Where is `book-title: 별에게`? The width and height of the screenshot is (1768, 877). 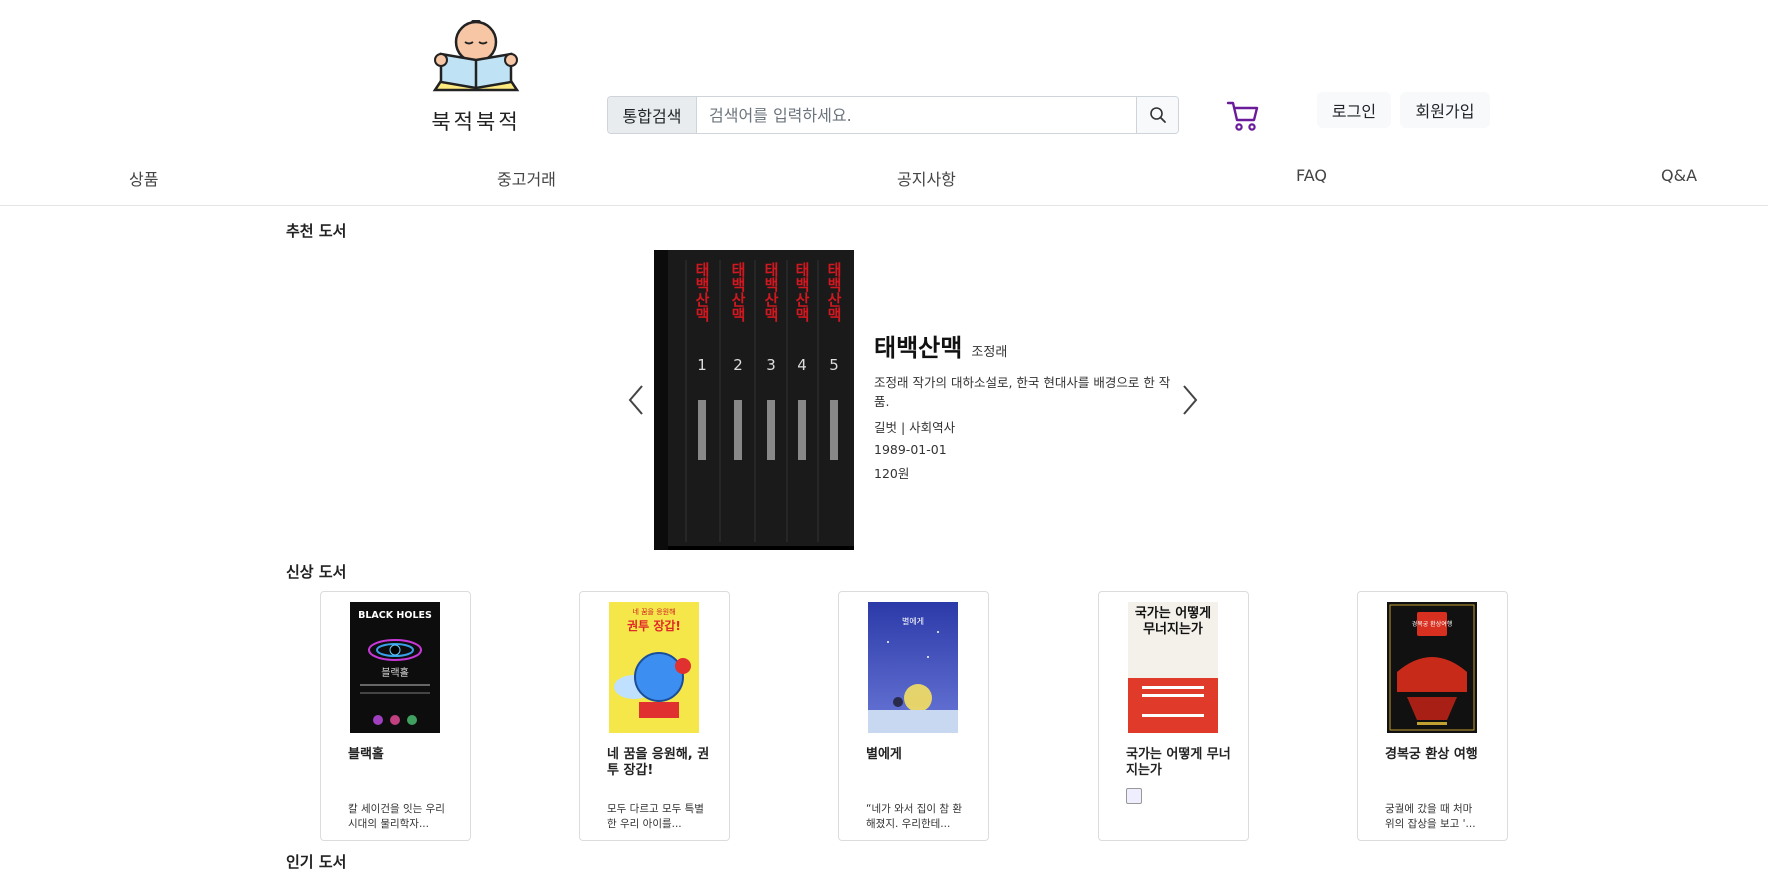 book-title: 별에게 is located at coordinates (884, 754).